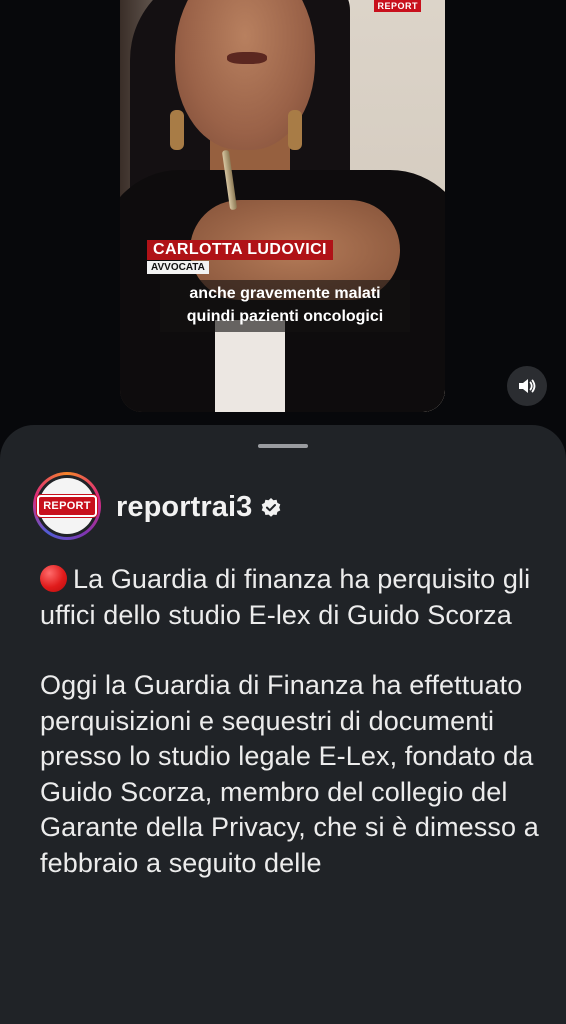 This screenshot has height=1024, width=566. Describe the element at coordinates (283, 446) in the screenshot. I see `sheet-drag-handle` at that location.